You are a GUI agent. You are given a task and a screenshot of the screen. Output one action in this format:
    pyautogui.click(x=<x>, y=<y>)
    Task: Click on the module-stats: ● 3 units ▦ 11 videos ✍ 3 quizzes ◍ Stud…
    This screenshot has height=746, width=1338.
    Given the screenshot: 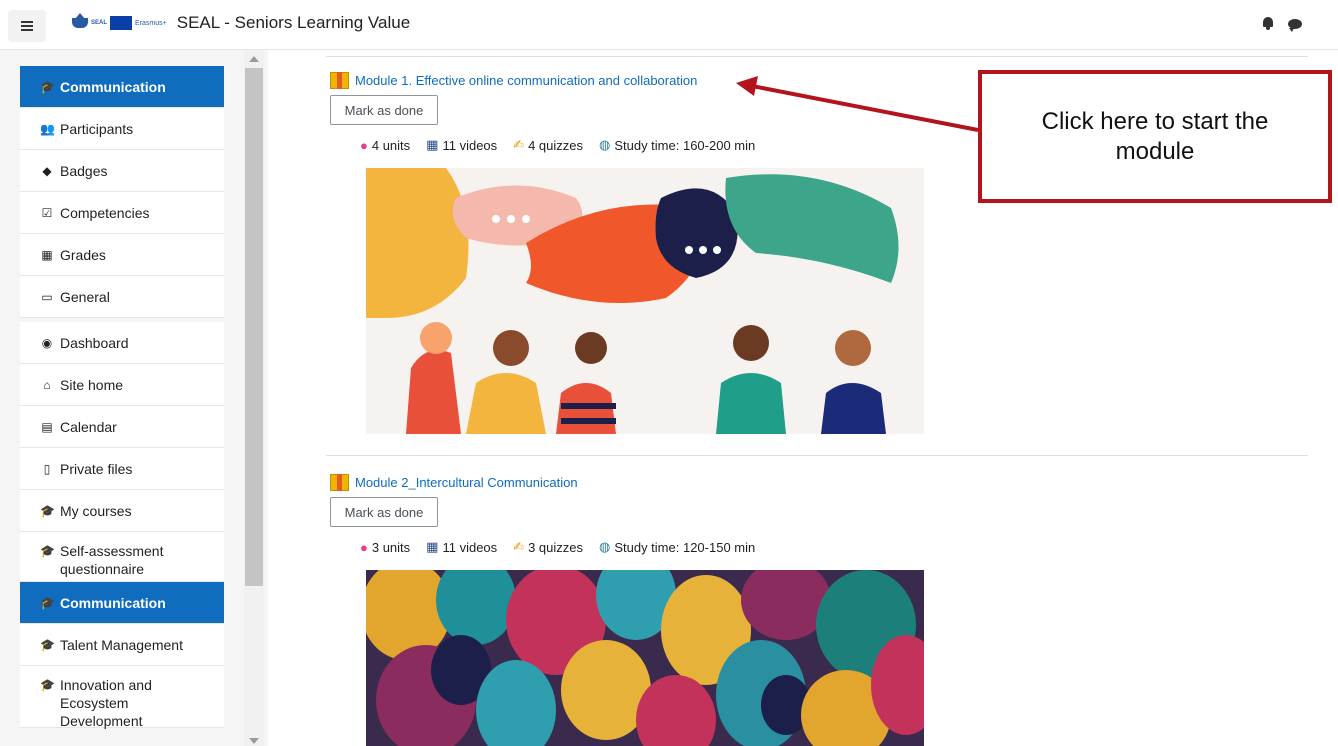 What is the action you would take?
    pyautogui.click(x=557, y=547)
    